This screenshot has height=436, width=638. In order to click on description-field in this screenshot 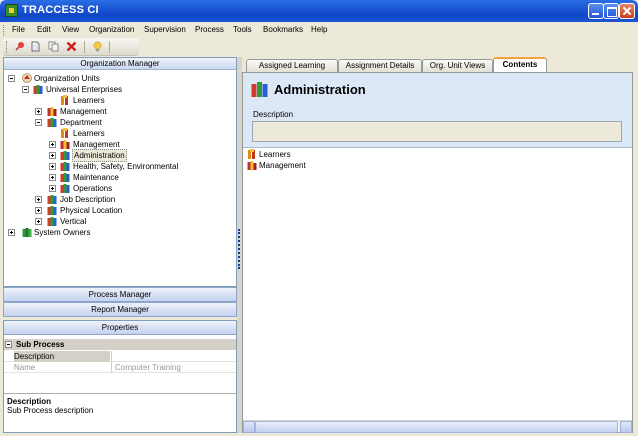, I will do `click(437, 131)`.